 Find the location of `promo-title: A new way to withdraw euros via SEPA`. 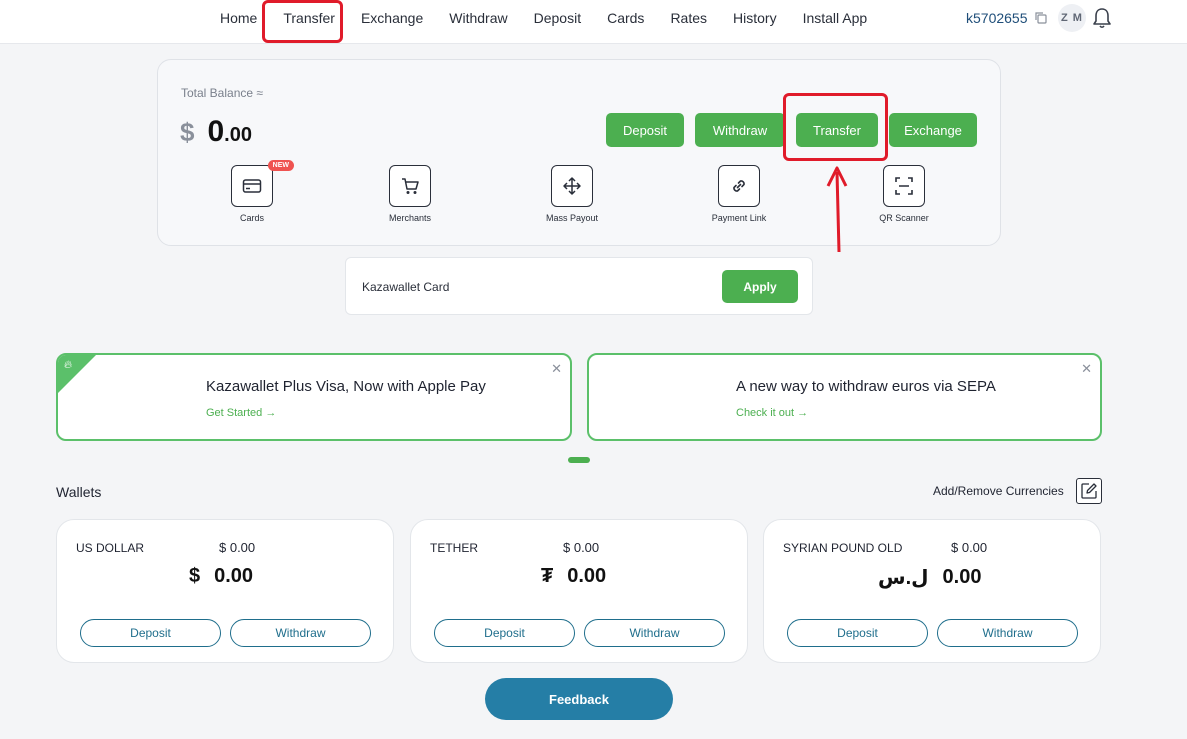

promo-title: A new way to withdraw euros via SEPA is located at coordinates (866, 386).